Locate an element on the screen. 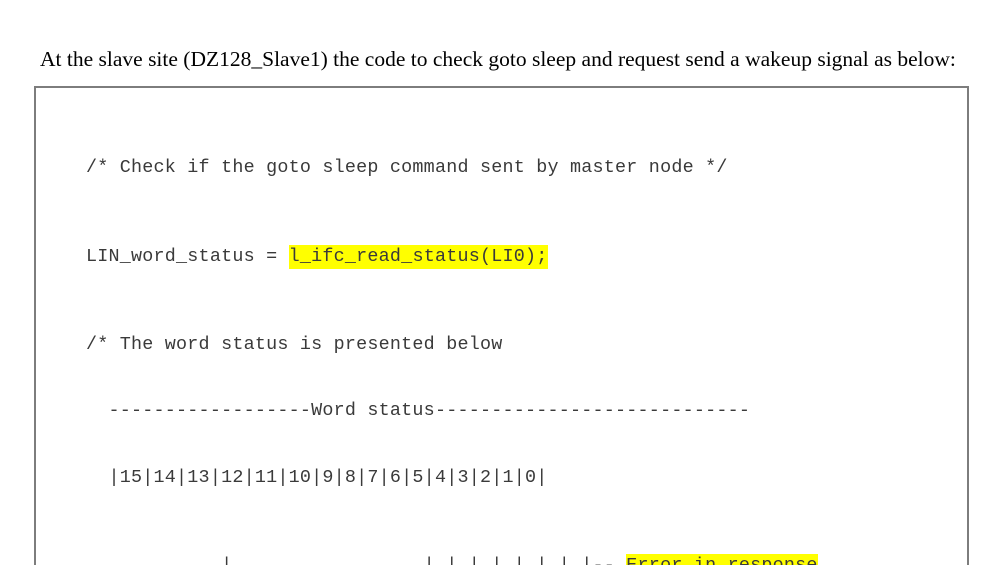  code-line: |15|14|13|12|11|10|9|8|7|6|5|4|3|2|1|0| is located at coordinates (317, 477).